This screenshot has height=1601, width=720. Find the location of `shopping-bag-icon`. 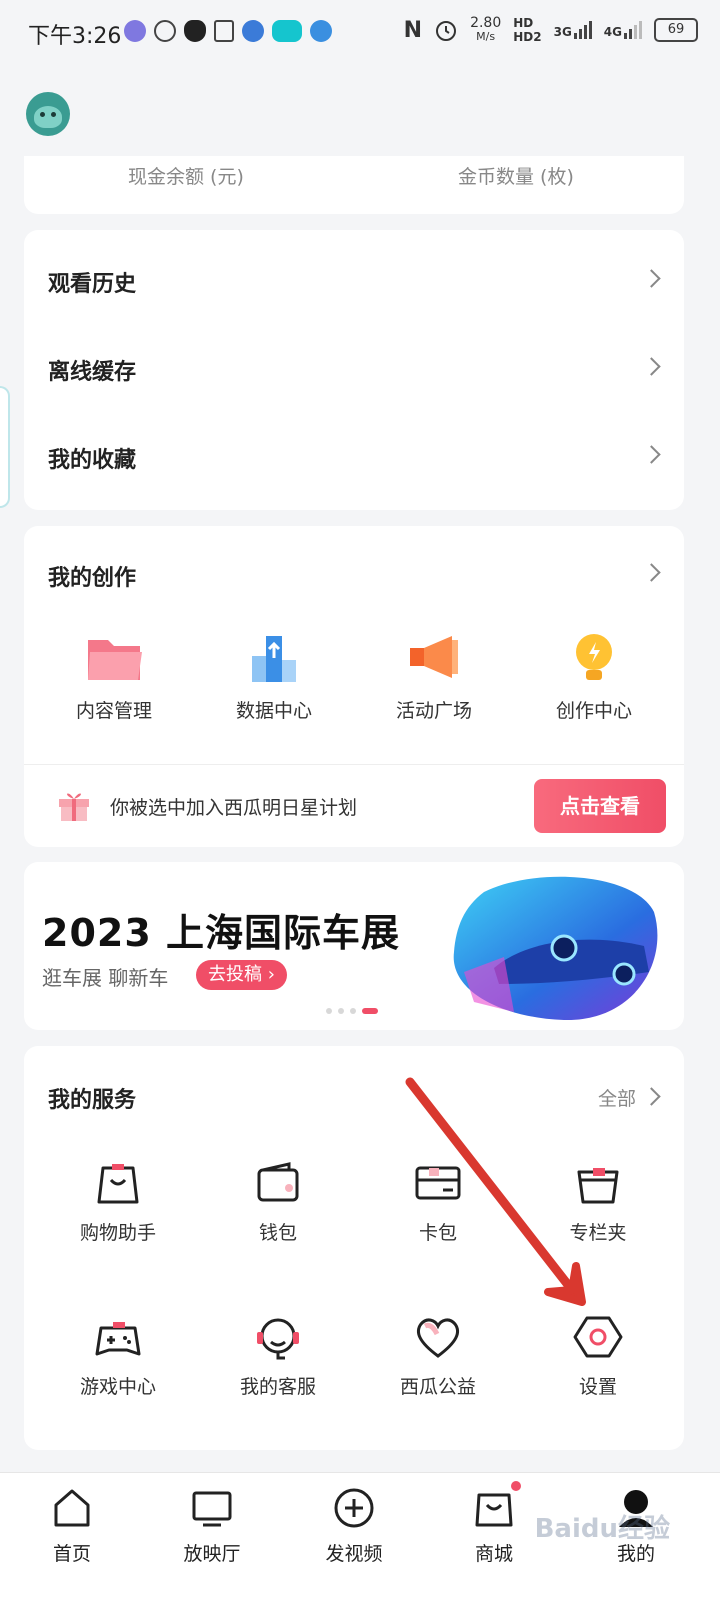

shopping-bag-icon is located at coordinates (118, 1183).